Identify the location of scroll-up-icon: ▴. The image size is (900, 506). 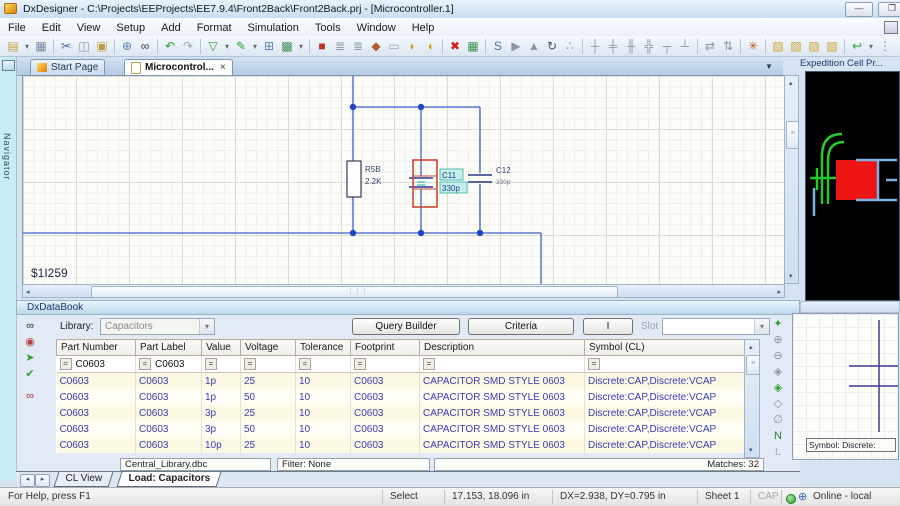
(791, 83).